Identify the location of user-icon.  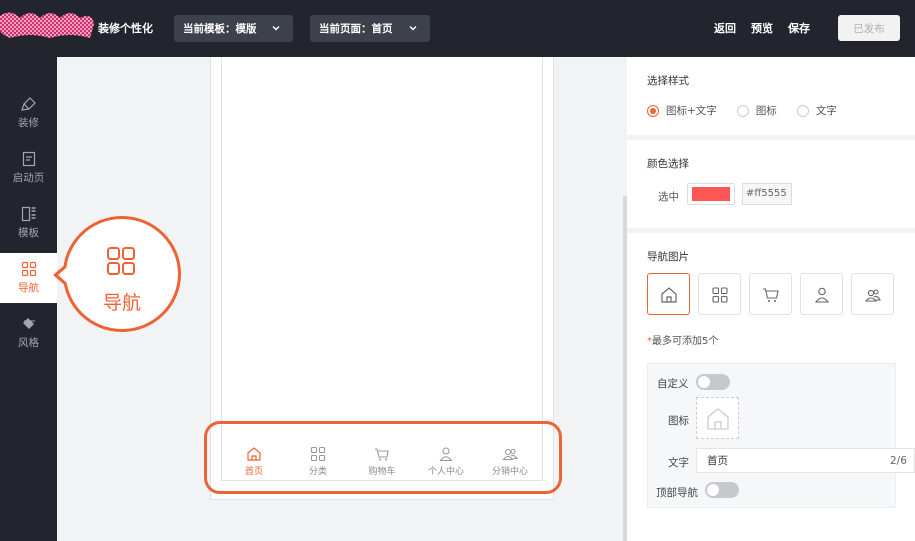
(822, 295).